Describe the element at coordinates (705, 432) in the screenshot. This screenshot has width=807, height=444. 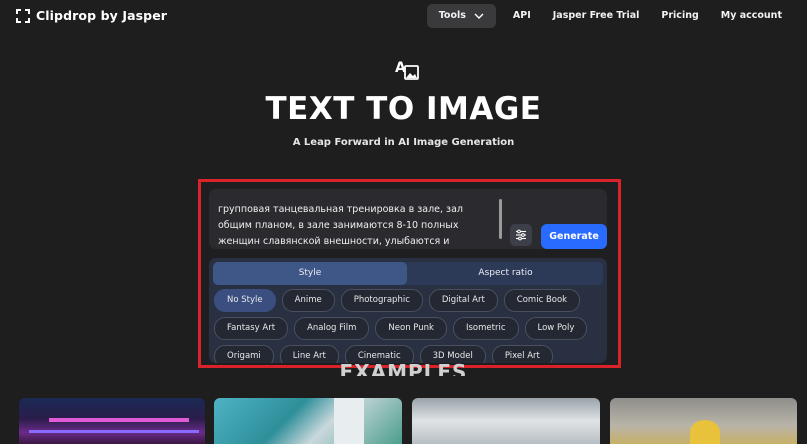
I see `flower-shape` at that location.